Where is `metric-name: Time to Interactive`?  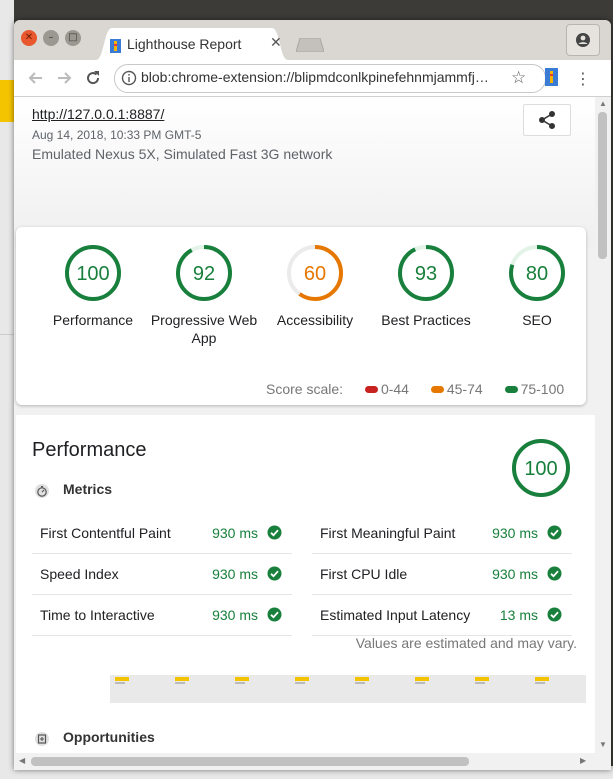
metric-name: Time to Interactive is located at coordinates (97, 615).